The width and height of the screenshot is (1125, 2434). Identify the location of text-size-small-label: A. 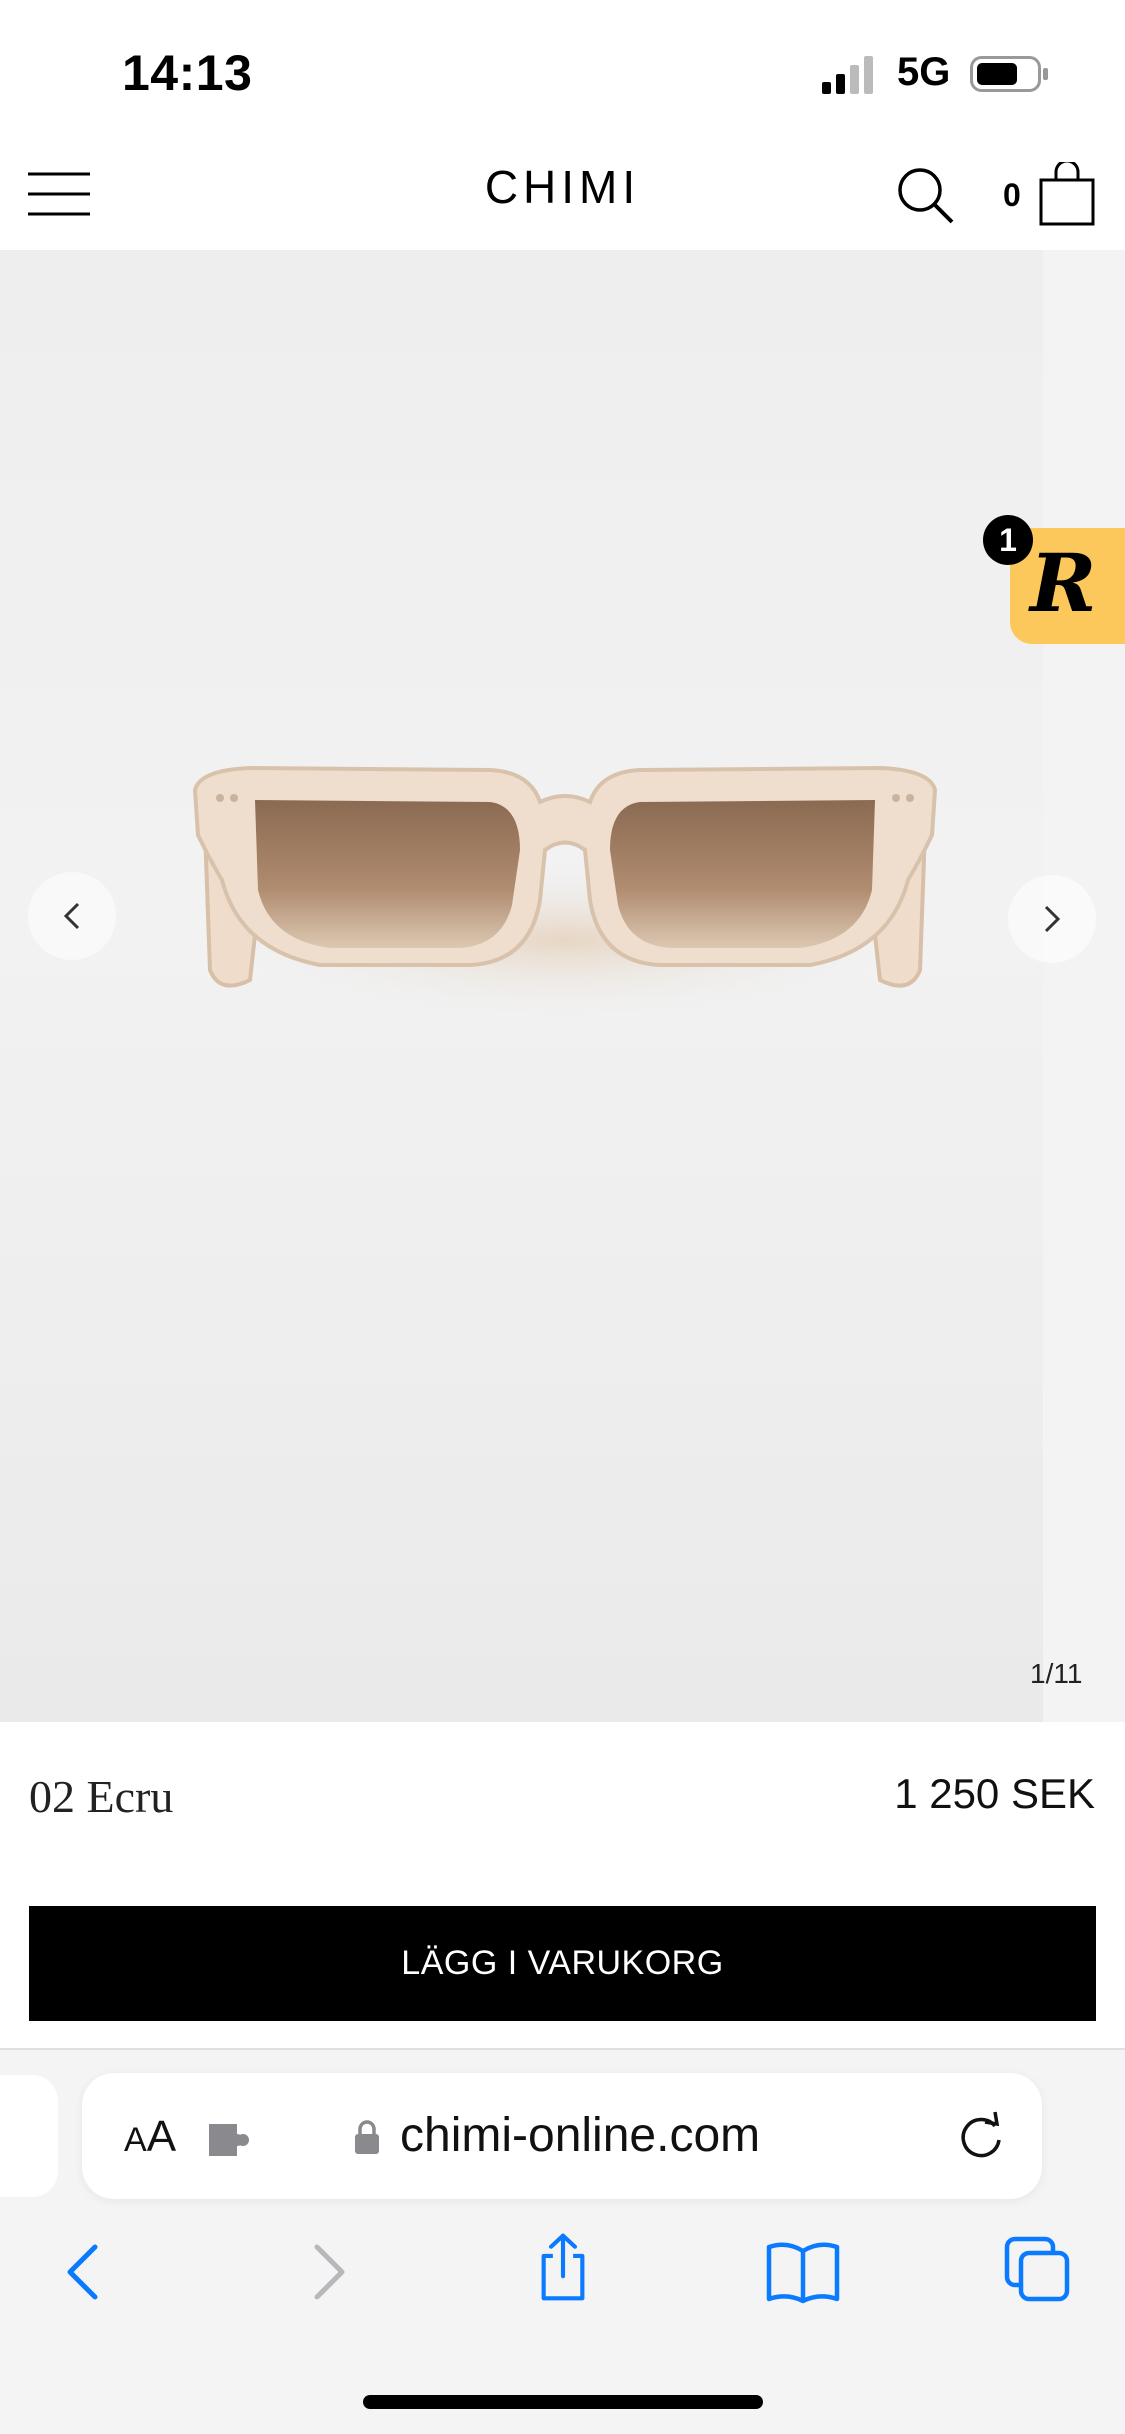
(135, 2140).